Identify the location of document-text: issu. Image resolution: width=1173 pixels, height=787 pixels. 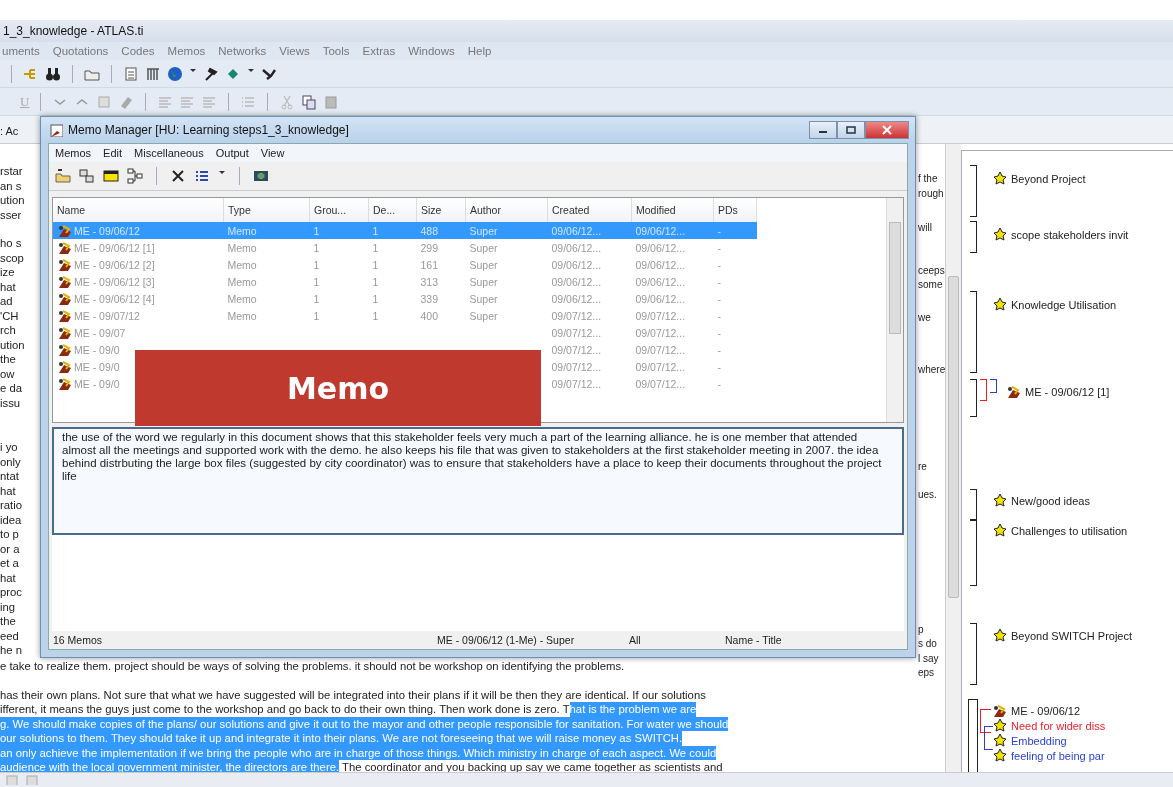
(11, 402).